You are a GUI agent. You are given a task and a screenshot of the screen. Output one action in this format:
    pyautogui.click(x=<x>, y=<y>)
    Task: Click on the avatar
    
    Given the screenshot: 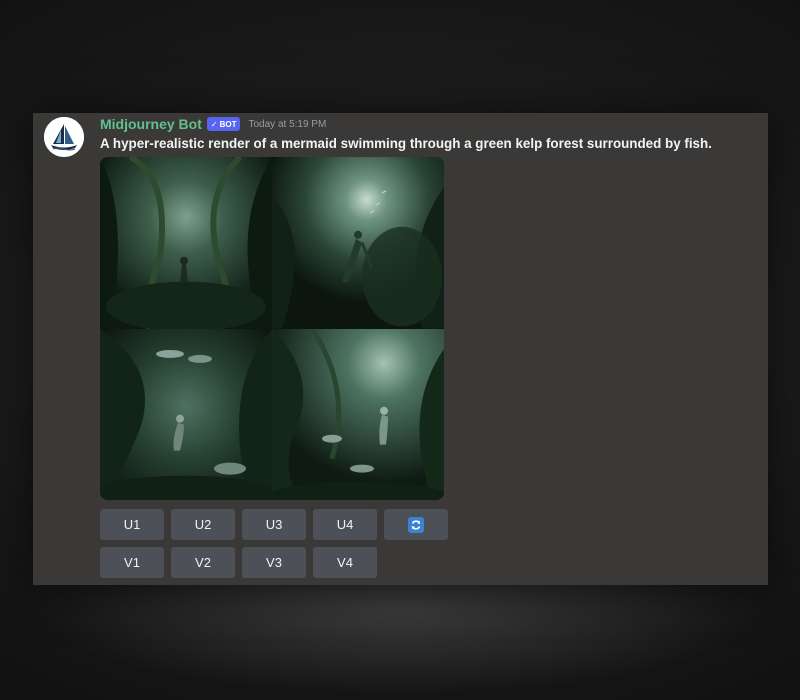 What is the action you would take?
    pyautogui.click(x=64, y=137)
    